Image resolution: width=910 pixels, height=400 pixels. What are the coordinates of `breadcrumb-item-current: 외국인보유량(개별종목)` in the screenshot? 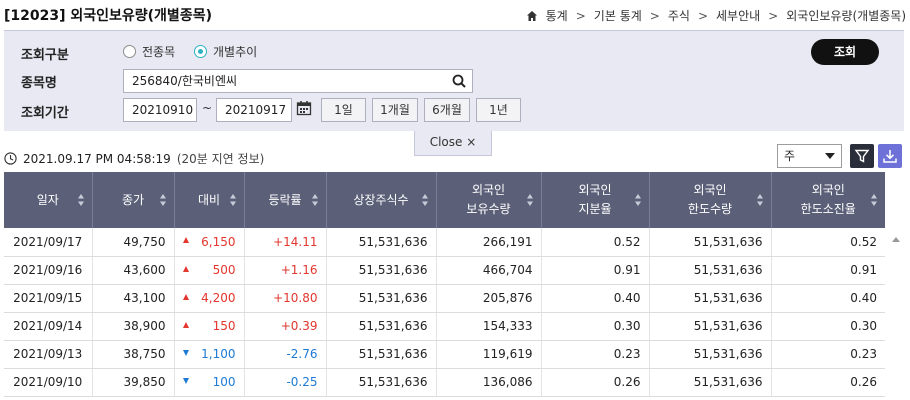 It's located at (846, 15).